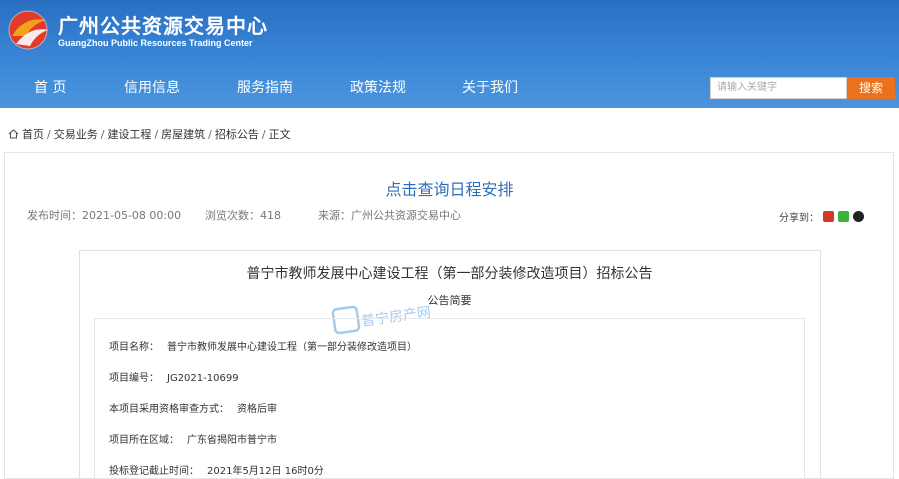 The height and width of the screenshot is (479, 899). I want to click on article-source: 来源：广州公共资源交易中心, so click(389, 215).